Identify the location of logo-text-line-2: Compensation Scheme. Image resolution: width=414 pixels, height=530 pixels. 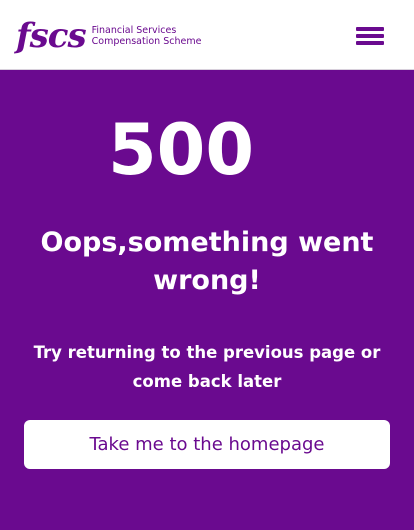
(146, 41).